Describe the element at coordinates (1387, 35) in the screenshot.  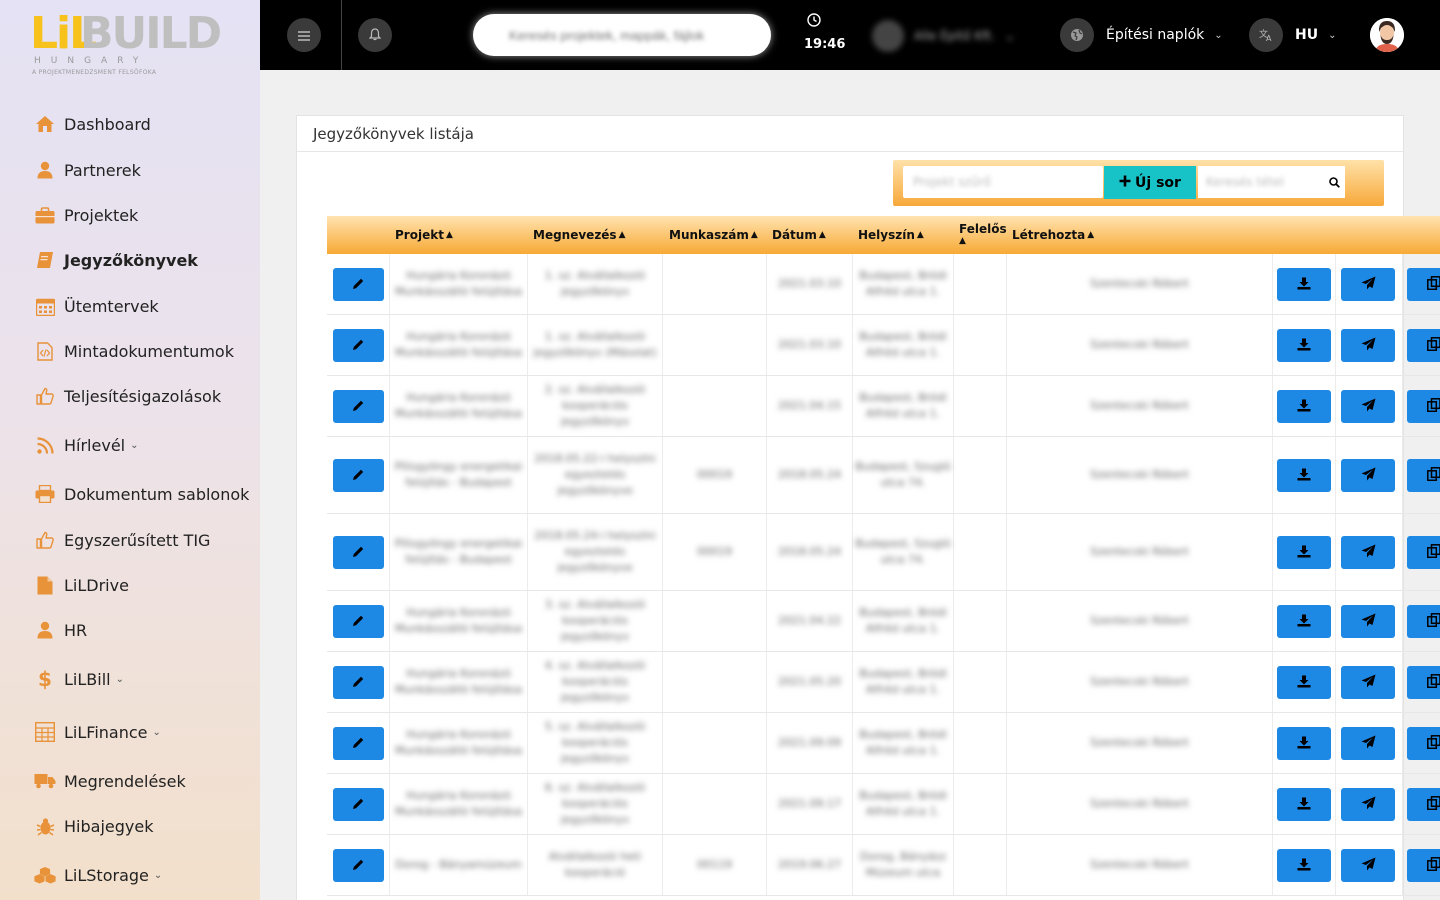
I see `user-avatar` at that location.